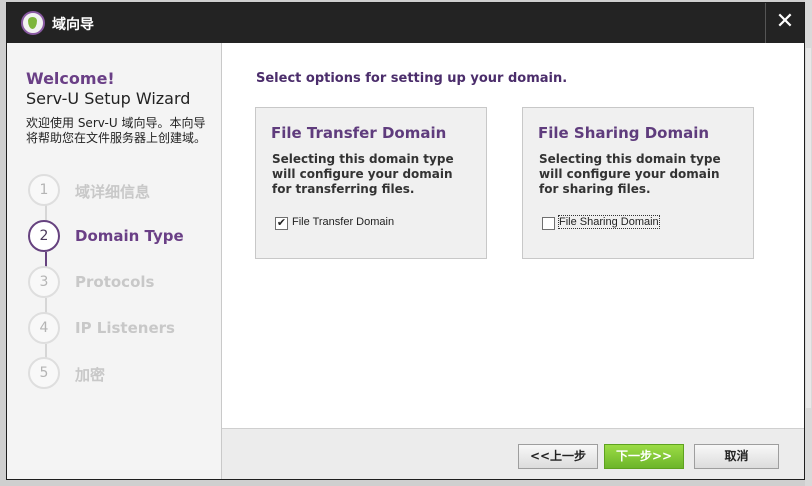 The image size is (812, 486). I want to click on card-title: File Sharing Domain, so click(624, 133).